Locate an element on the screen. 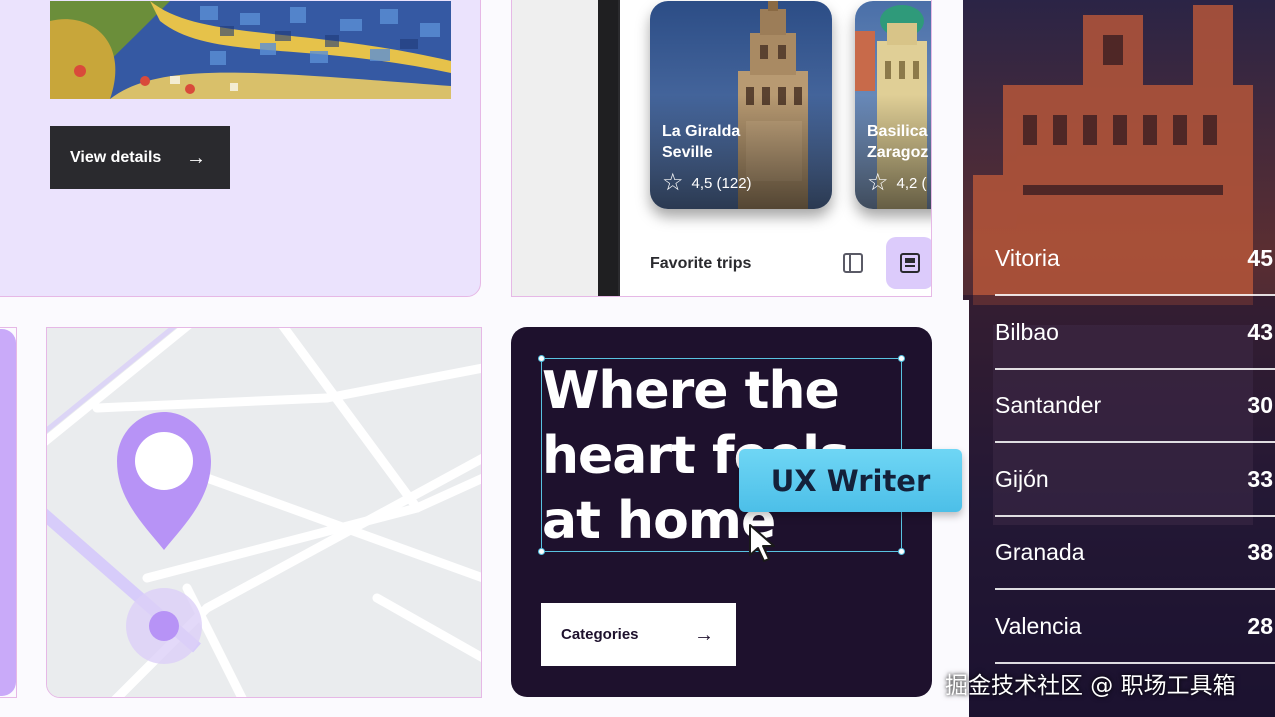  view-details-button: View details → is located at coordinates (140, 157).